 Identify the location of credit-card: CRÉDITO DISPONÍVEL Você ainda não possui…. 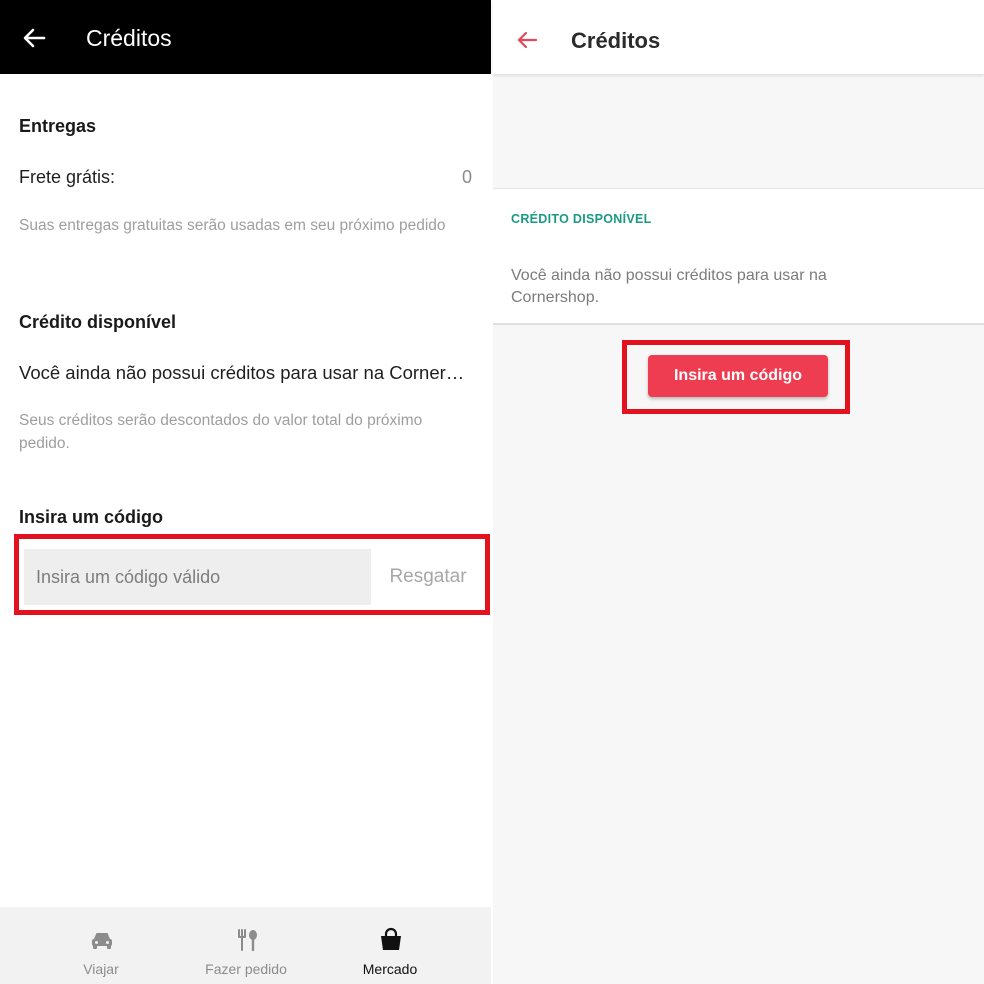
(738, 256).